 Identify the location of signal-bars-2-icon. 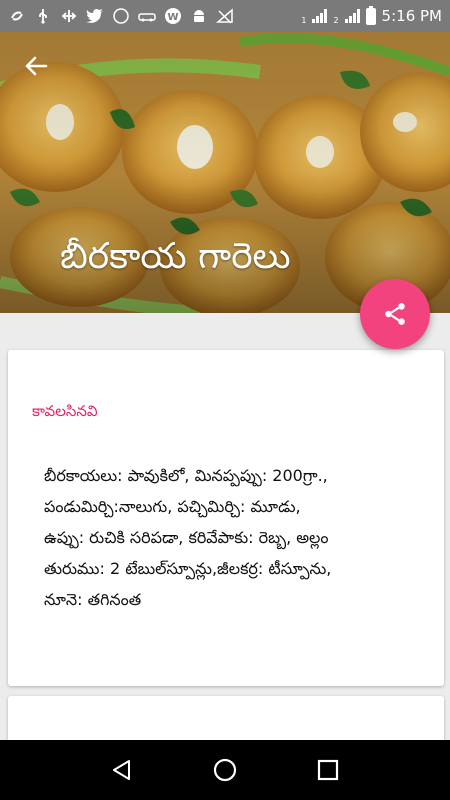
(352, 16).